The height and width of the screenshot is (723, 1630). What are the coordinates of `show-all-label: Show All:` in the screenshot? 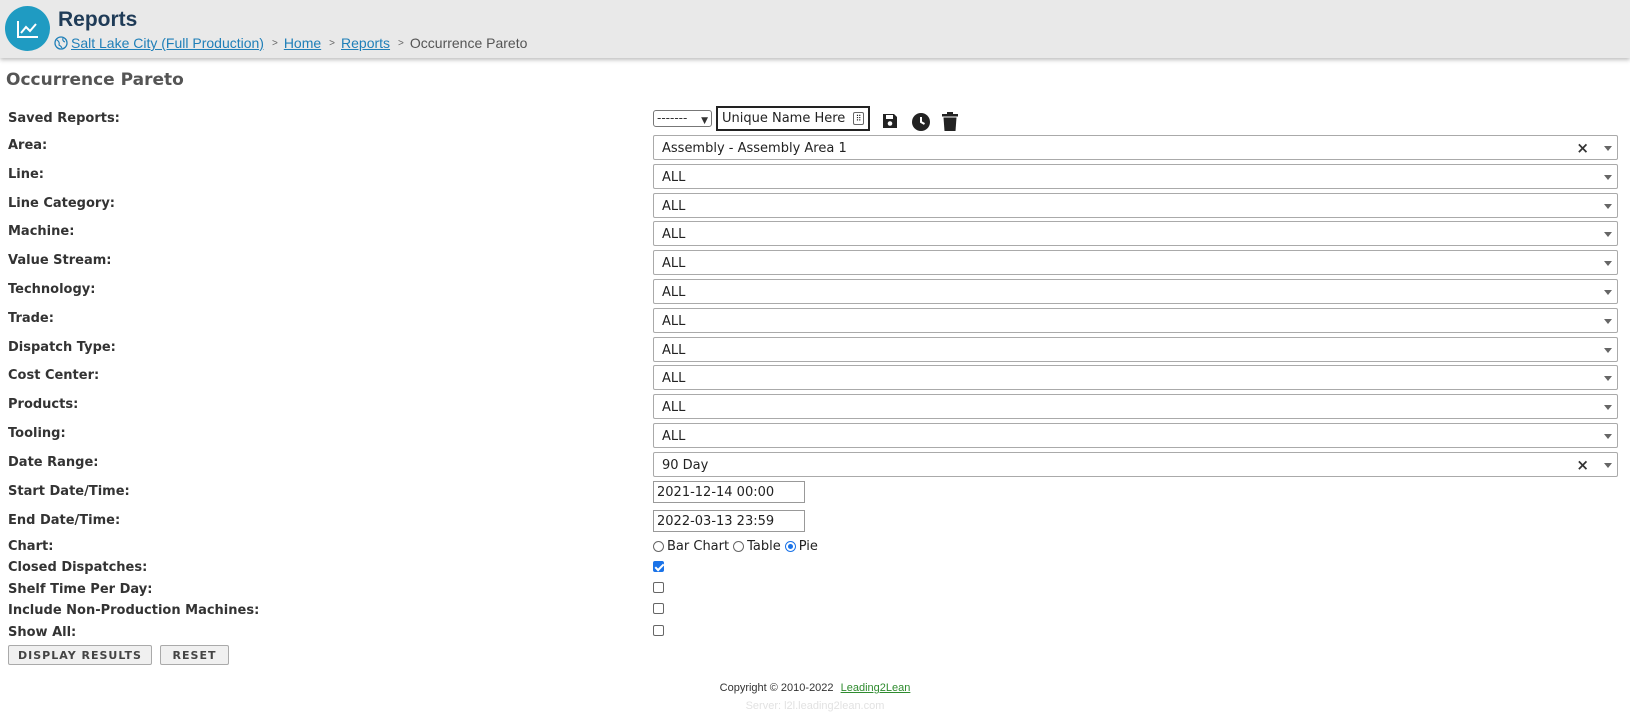 It's located at (42, 632).